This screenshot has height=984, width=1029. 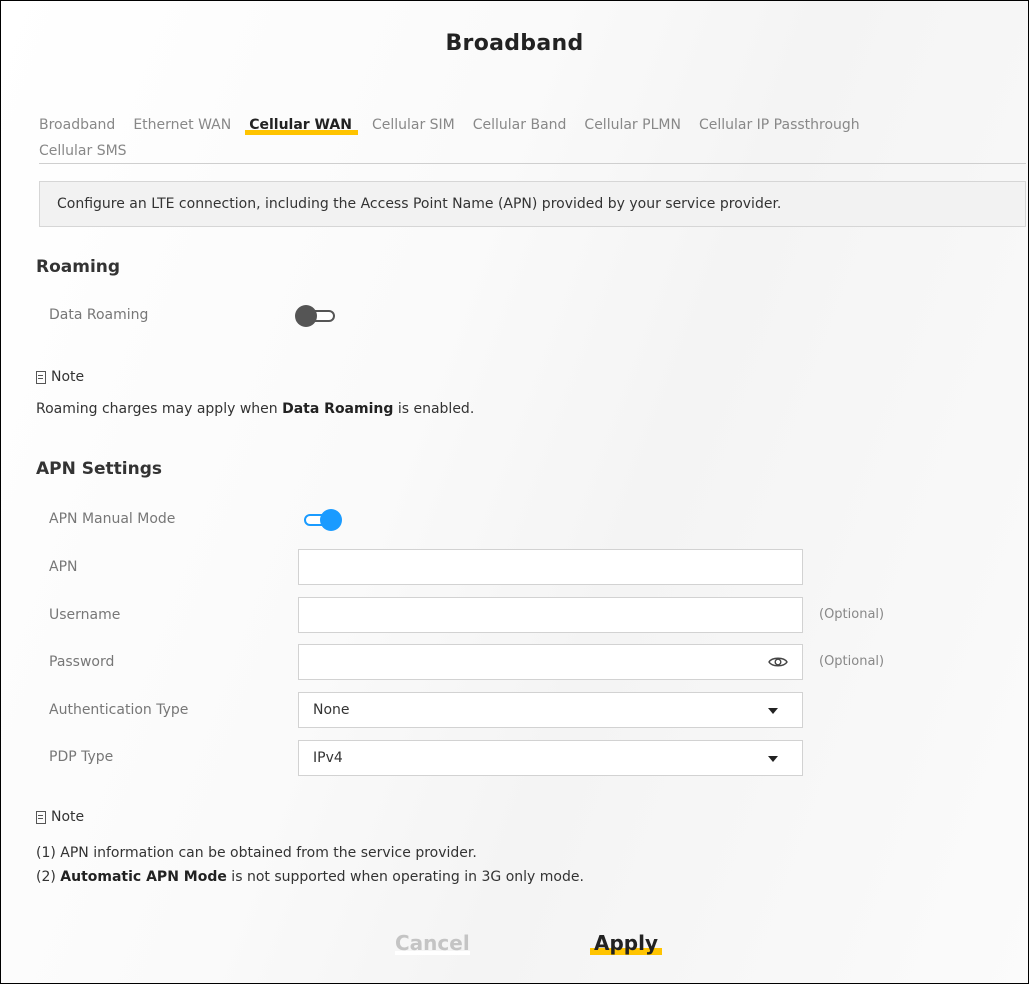 I want to click on auth-type-value: None, so click(x=331, y=710).